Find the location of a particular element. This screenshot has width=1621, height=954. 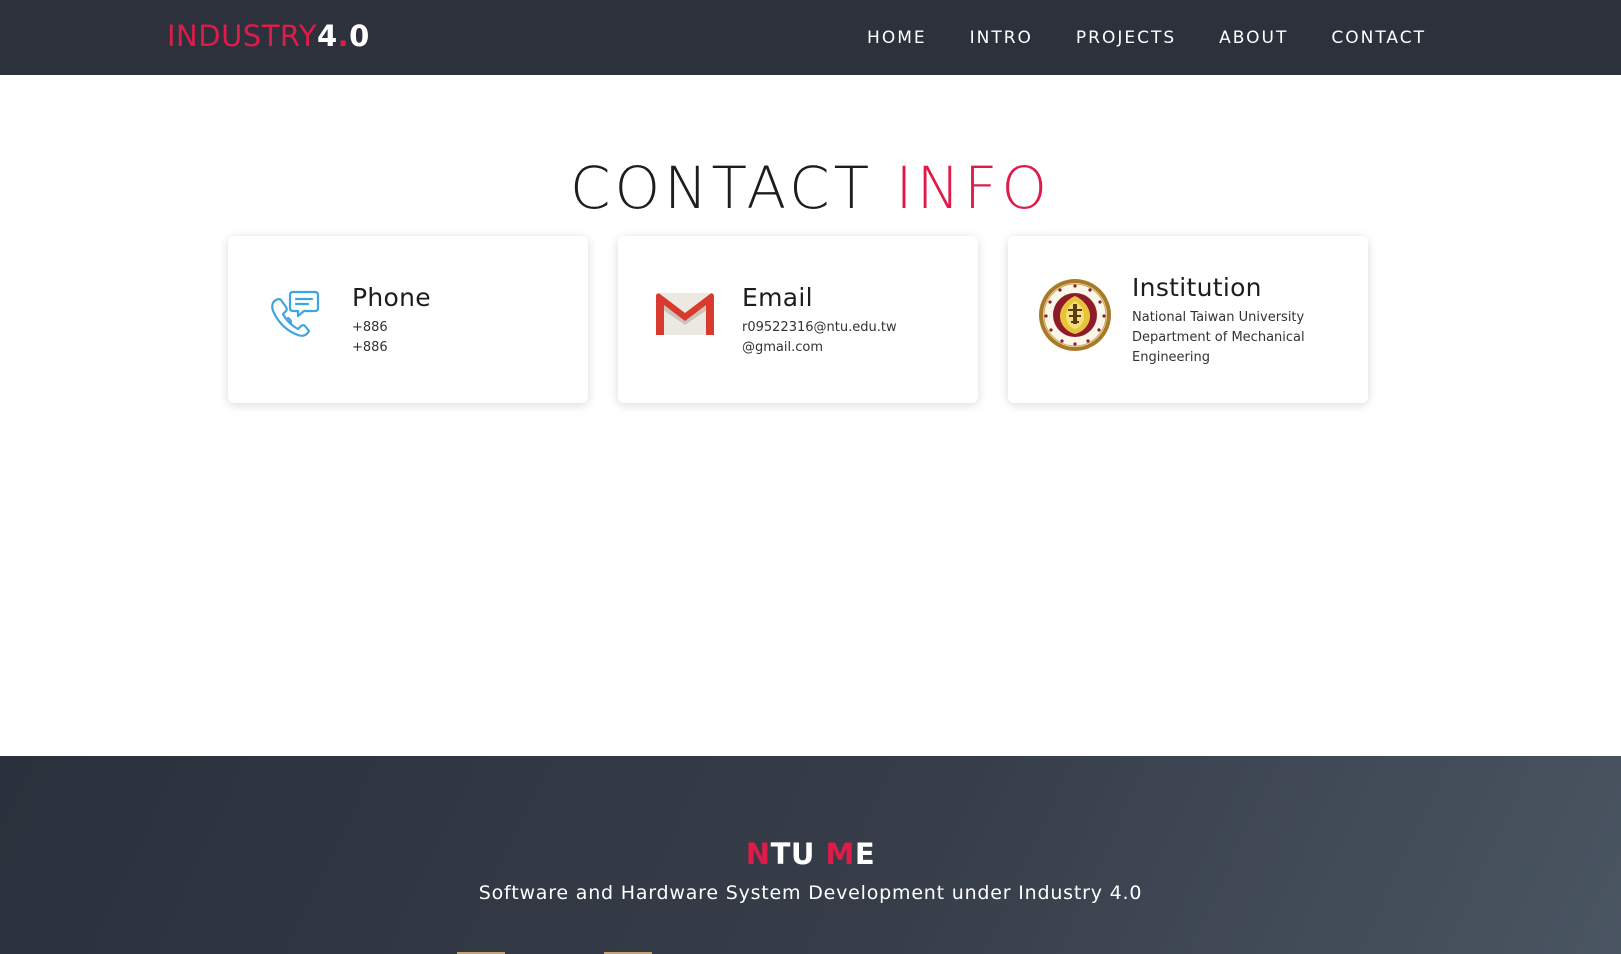

nav-item-home: HOME is located at coordinates (897, 38).